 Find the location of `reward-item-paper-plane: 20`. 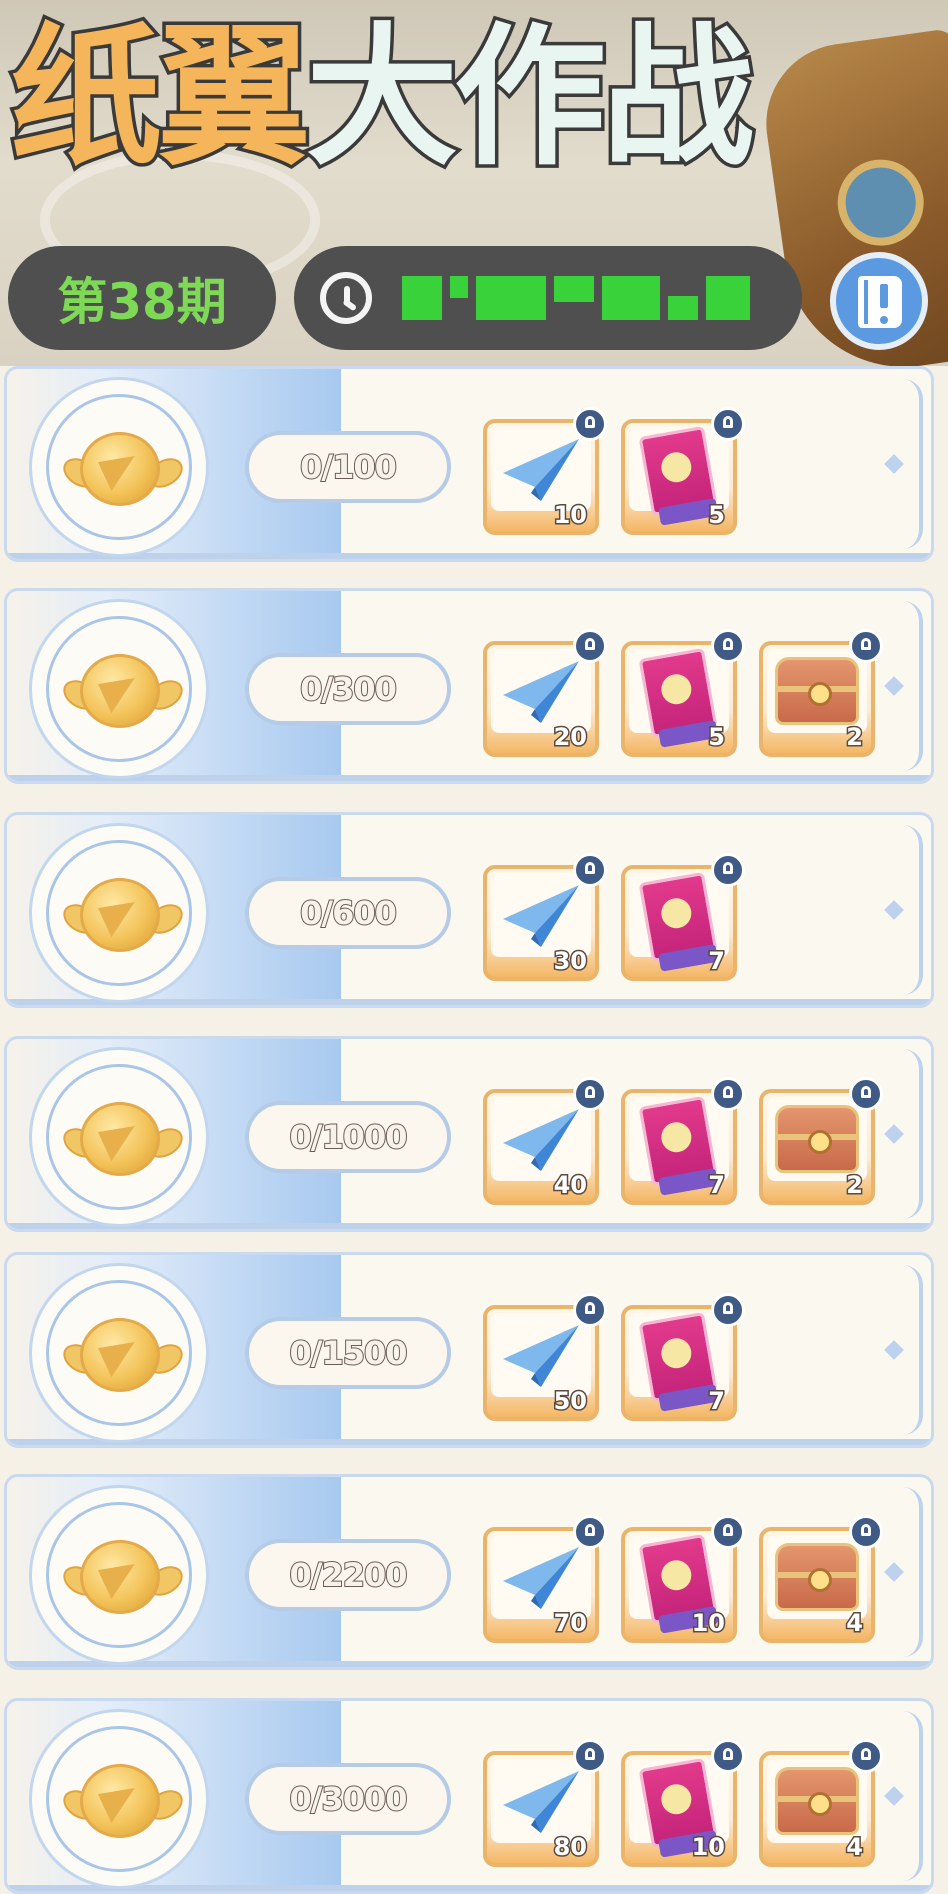

reward-item-paper-plane: 20 is located at coordinates (545, 693).